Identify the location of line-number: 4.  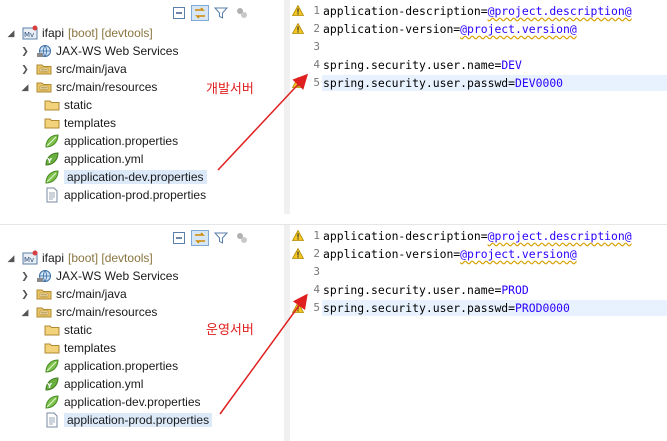
(316, 64).